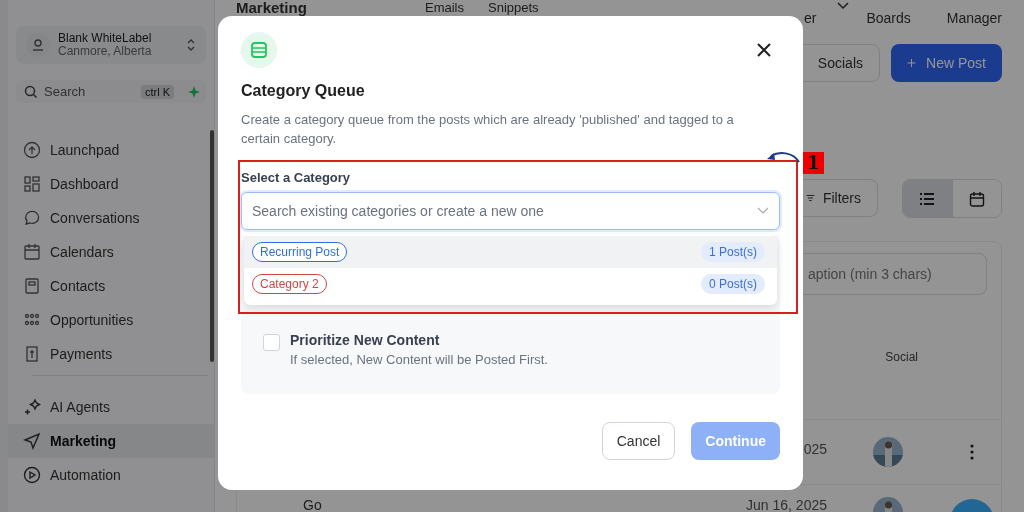  What do you see at coordinates (111, 320) in the screenshot?
I see `nav-item: Opportunities` at bounding box center [111, 320].